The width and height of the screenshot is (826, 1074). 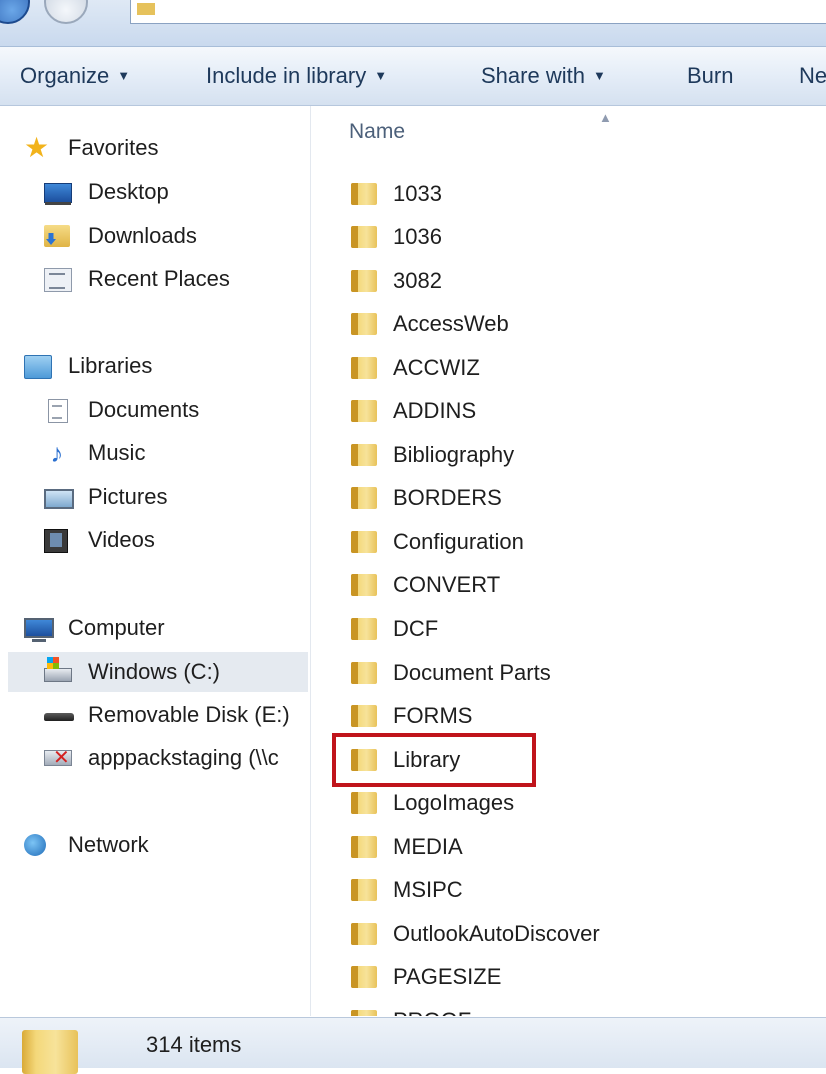 I want to click on folder-row: PAGESIZE, so click(x=568, y=977).